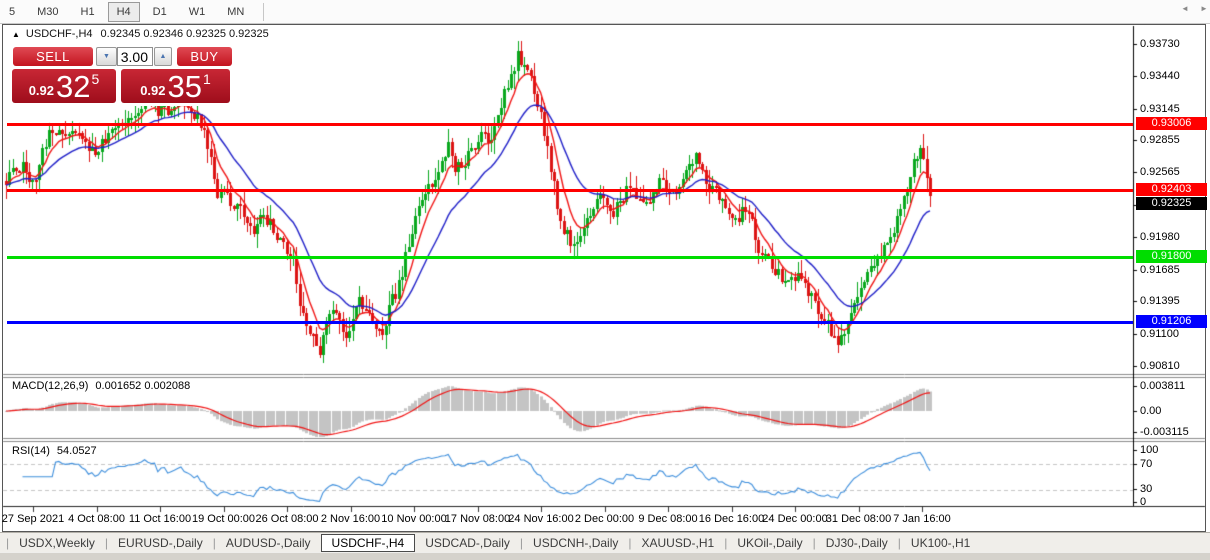 The height and width of the screenshot is (560, 1210). What do you see at coordinates (678, 543) in the screenshot?
I see `chart-tab-xauusd-h1: XAUUSD-,H1` at bounding box center [678, 543].